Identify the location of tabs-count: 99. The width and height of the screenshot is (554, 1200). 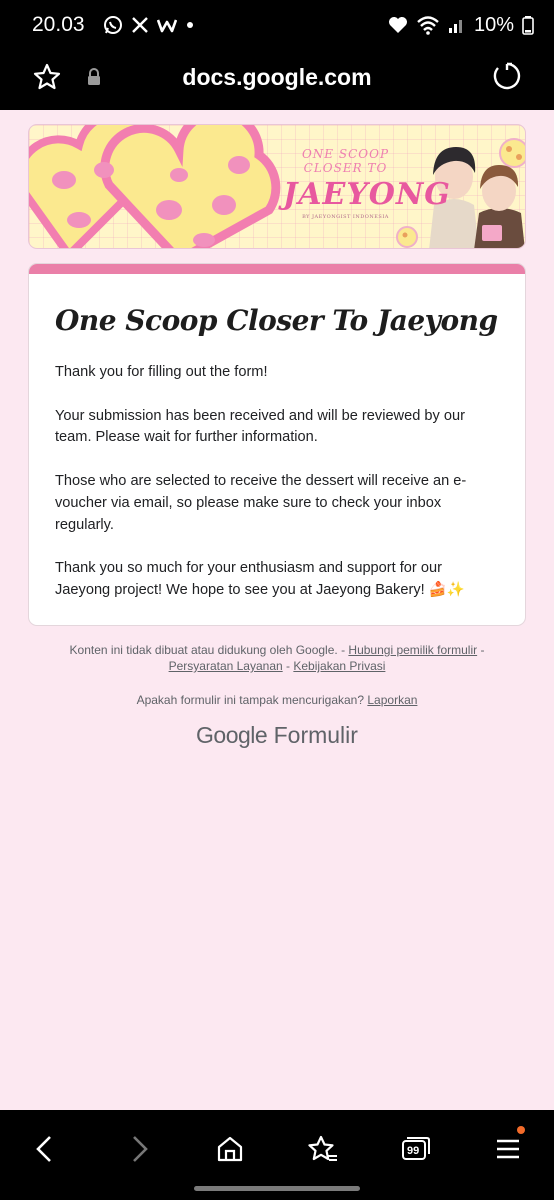
(413, 1151).